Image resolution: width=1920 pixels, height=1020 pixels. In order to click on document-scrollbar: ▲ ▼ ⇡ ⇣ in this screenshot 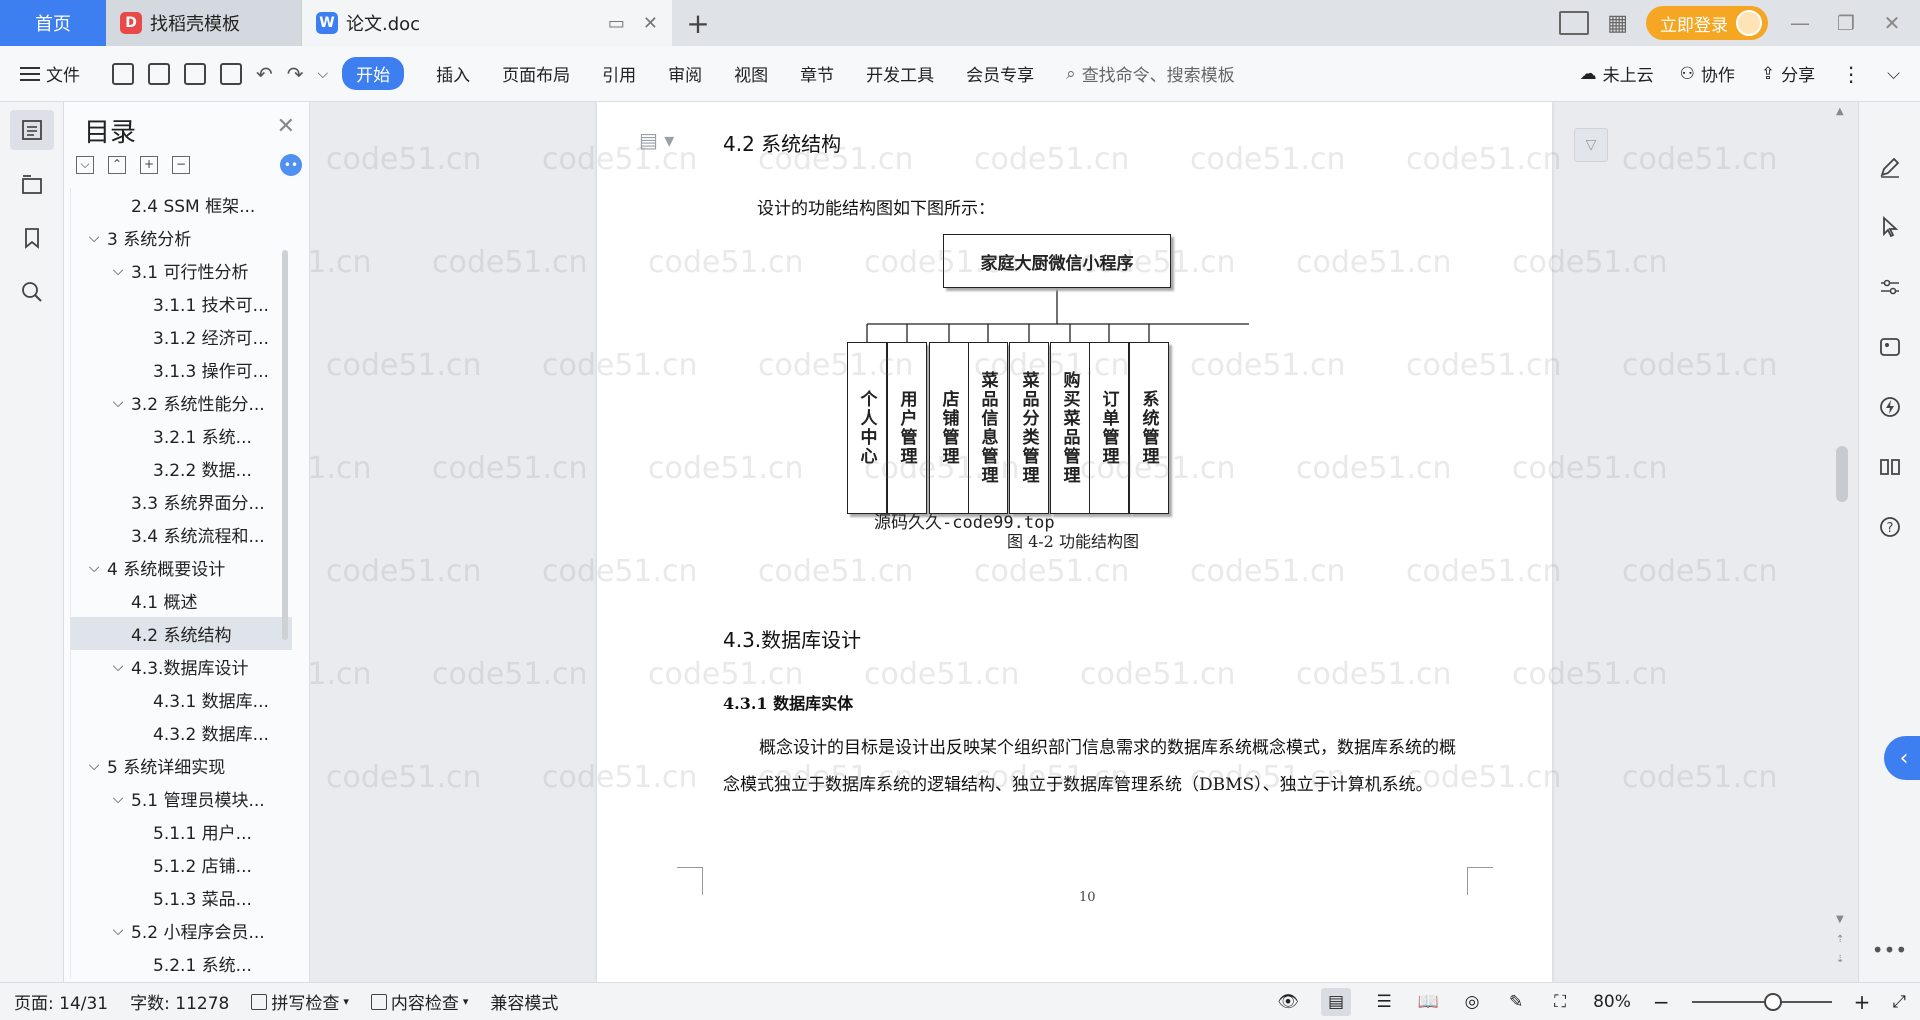, I will do `click(1842, 542)`.